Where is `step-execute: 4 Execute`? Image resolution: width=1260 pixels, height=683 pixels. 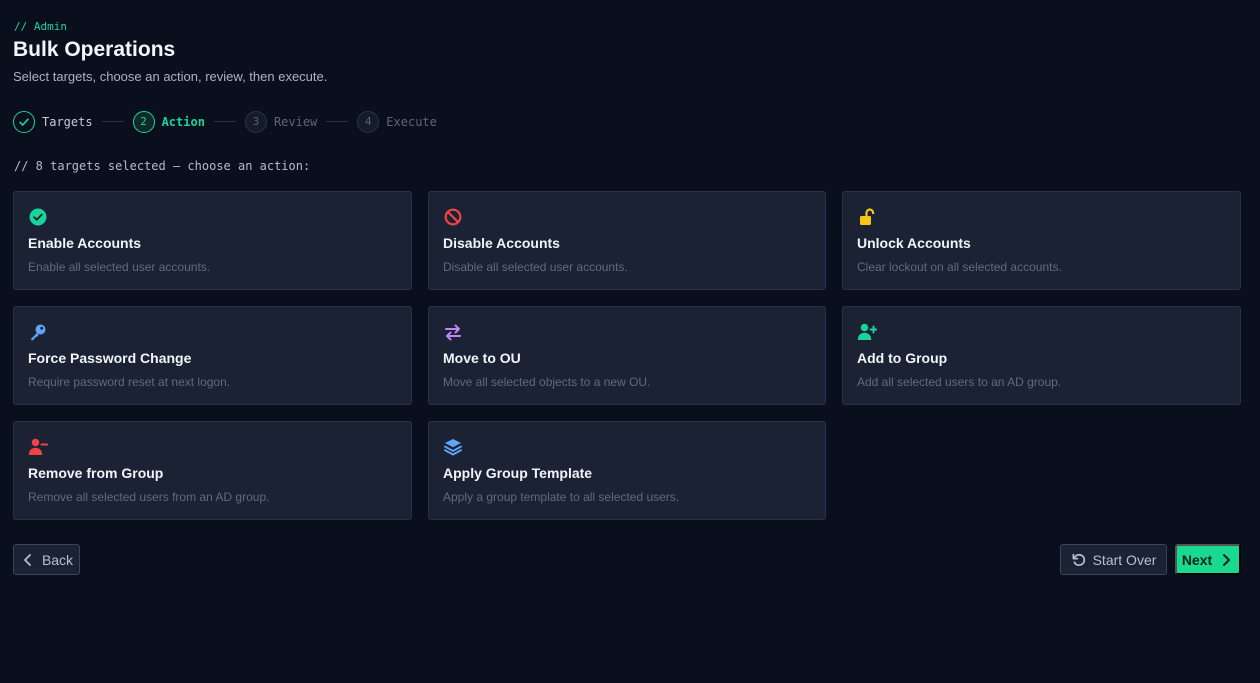
step-execute: 4 Execute is located at coordinates (397, 121).